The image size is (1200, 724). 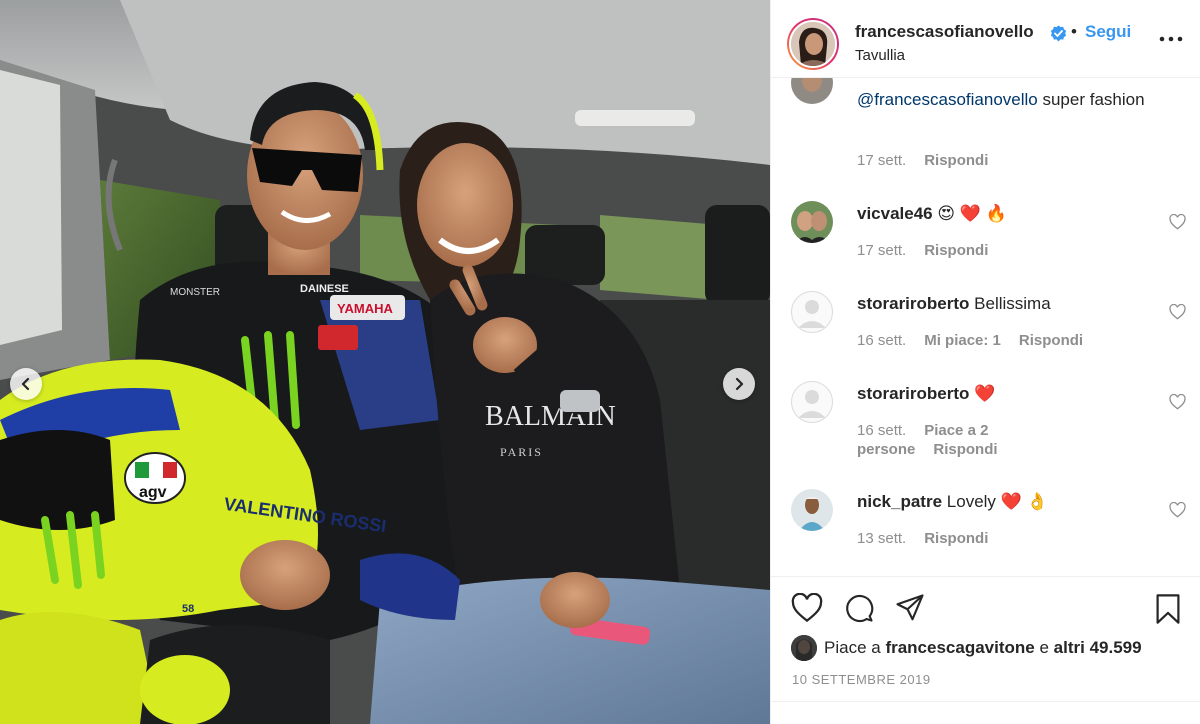 What do you see at coordinates (807, 608) in the screenshot?
I see `heart-icon` at bounding box center [807, 608].